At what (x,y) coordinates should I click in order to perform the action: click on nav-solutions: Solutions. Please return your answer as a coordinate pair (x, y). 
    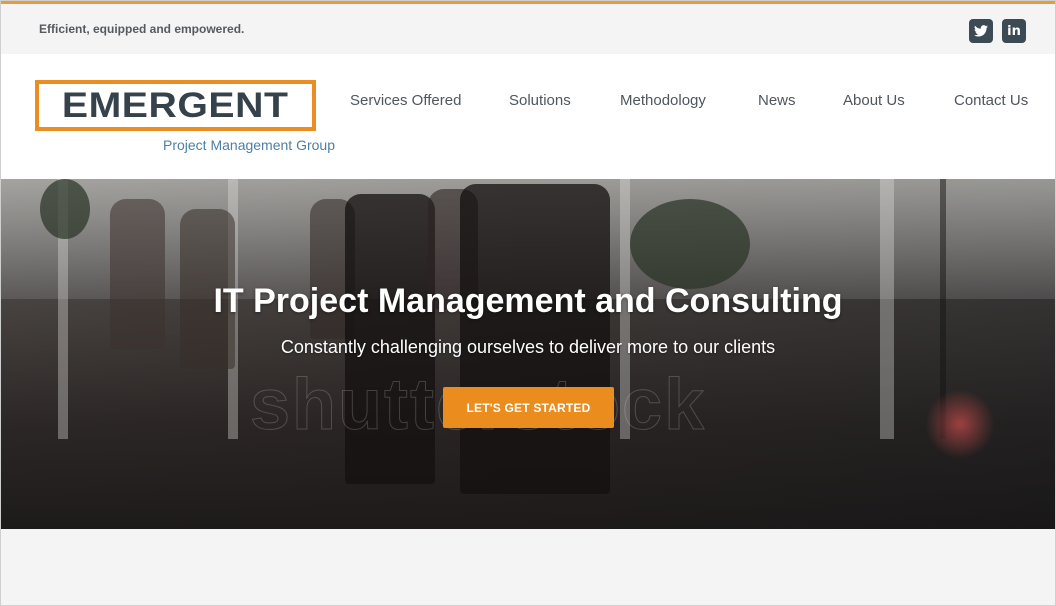
    Looking at the image, I should click on (540, 102).